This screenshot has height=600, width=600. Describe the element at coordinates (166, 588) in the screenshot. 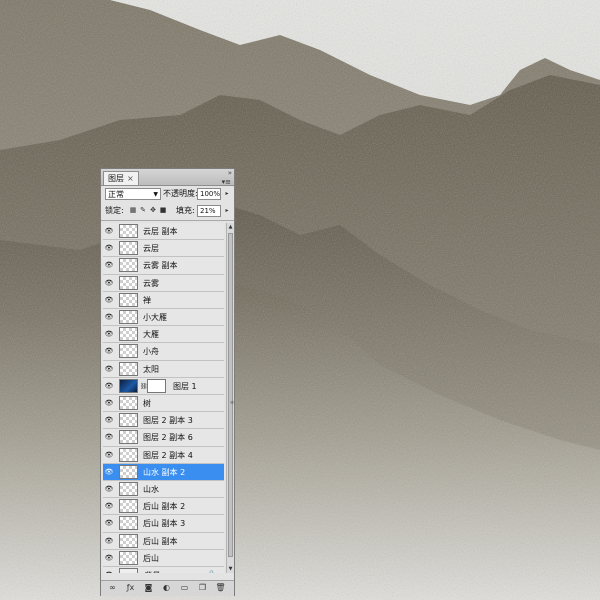

I see `adjustment-layer-icon: ◐` at that location.